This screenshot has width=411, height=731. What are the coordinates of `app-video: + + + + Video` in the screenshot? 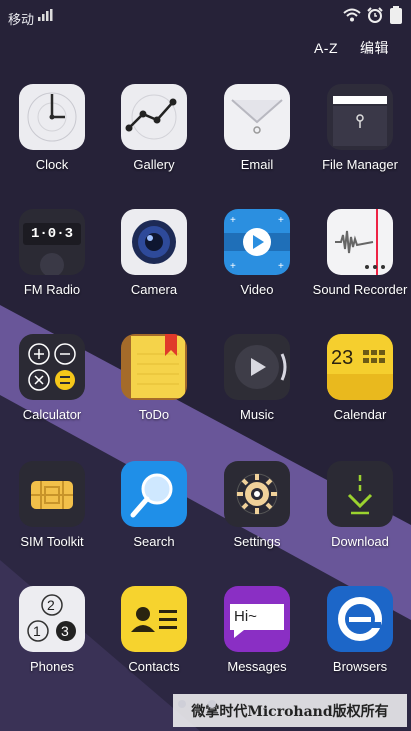 It's located at (257, 253).